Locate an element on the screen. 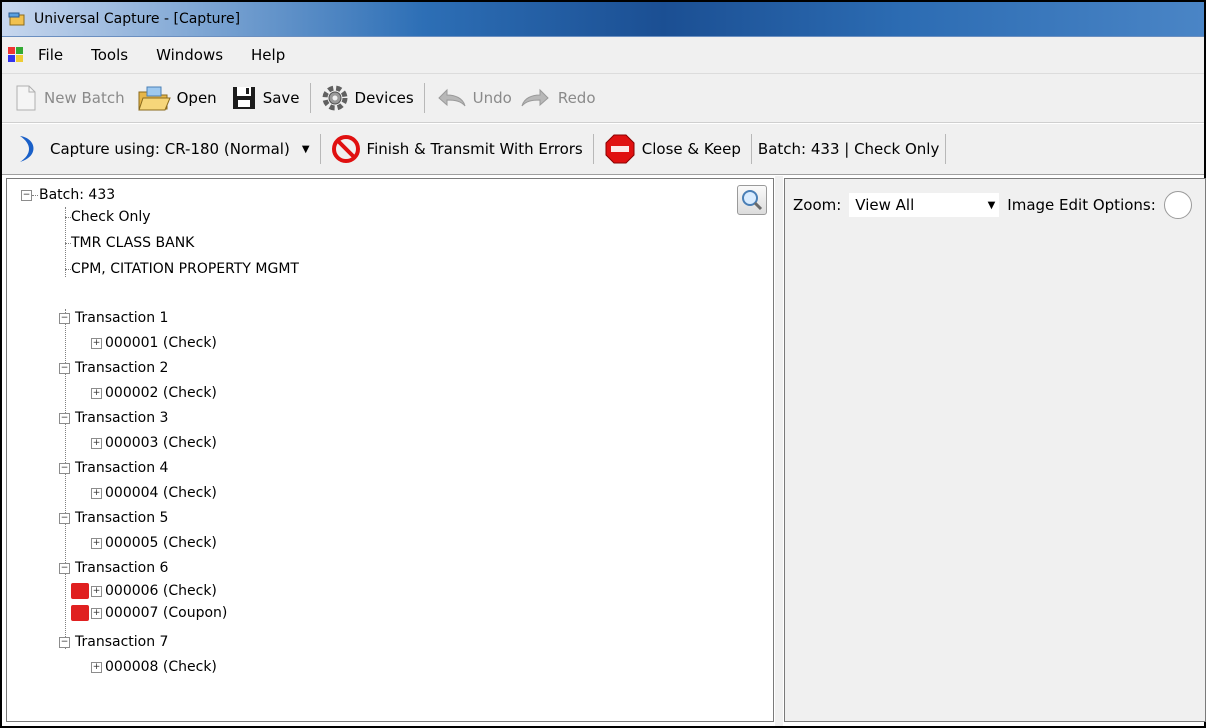 The width and height of the screenshot is (1206, 728). floppy-disk-icon is located at coordinates (243, 98).